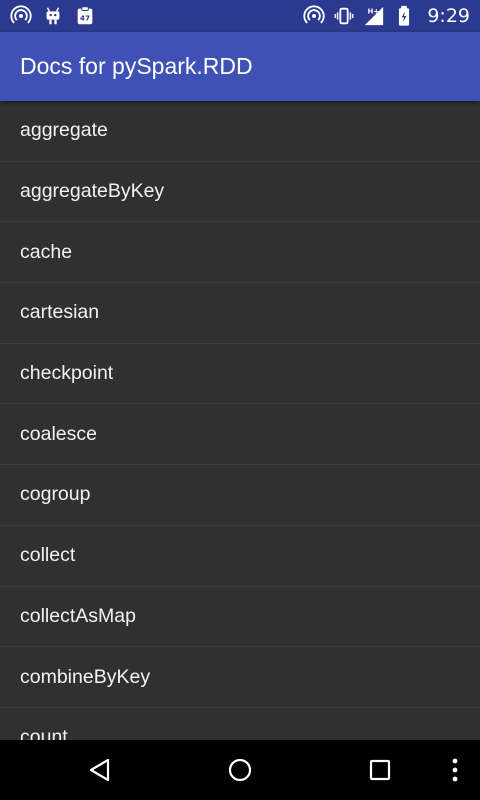 This screenshot has width=480, height=800. Describe the element at coordinates (78, 615) in the screenshot. I see `list-item-label: collectAsMap` at that location.